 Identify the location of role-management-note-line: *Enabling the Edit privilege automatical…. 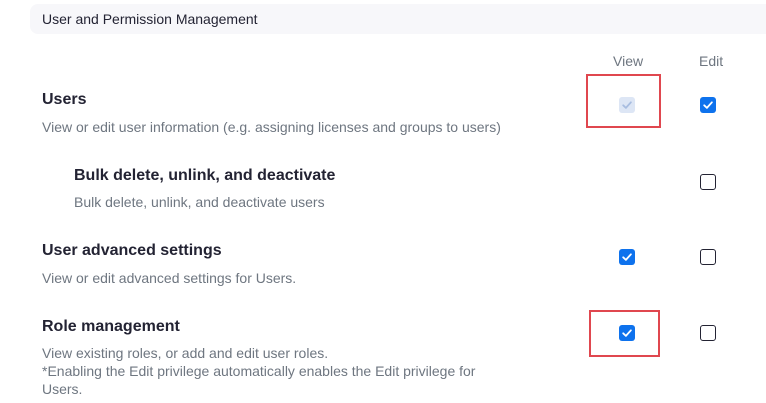
(259, 371).